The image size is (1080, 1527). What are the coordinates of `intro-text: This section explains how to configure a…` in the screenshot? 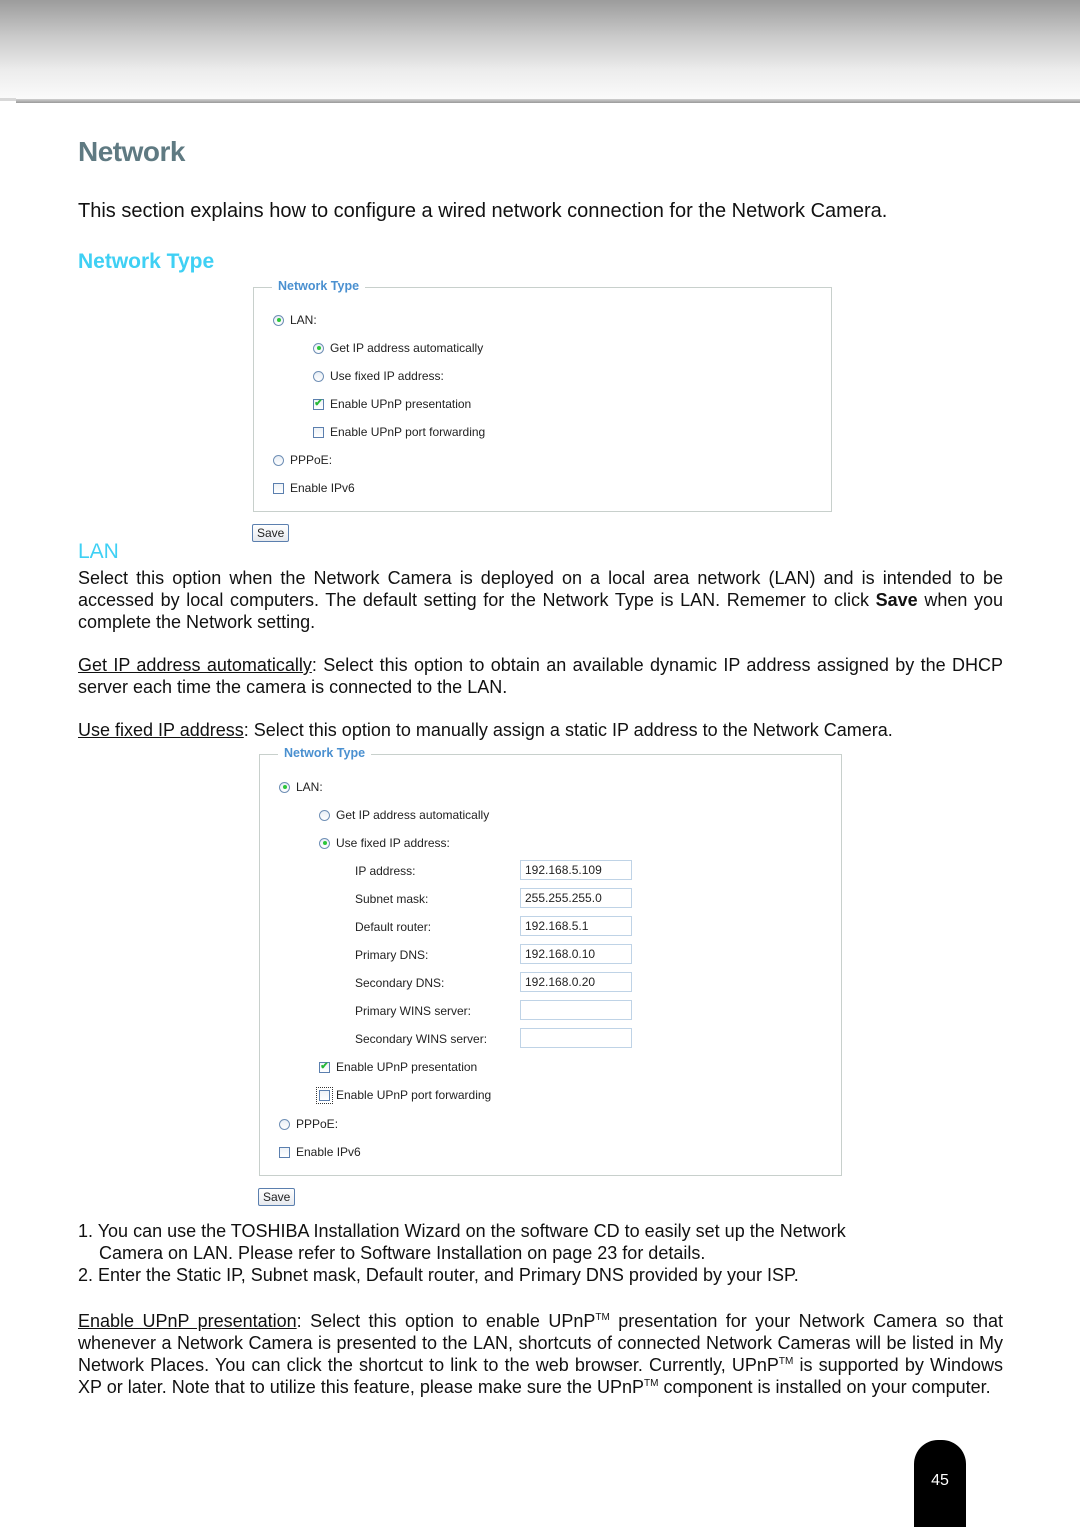 It's located at (483, 211).